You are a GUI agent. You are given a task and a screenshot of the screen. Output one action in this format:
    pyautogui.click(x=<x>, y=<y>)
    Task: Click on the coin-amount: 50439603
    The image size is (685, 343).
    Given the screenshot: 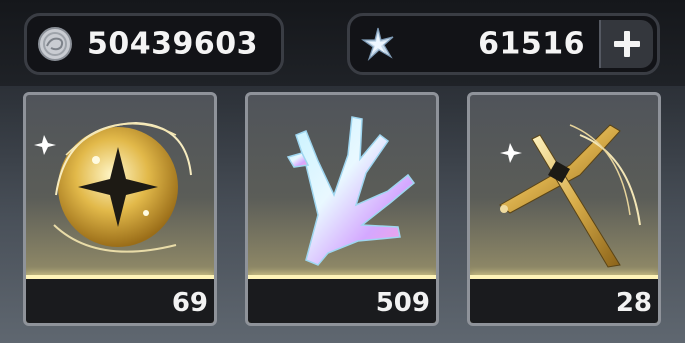 What is the action you would take?
    pyautogui.click(x=172, y=44)
    